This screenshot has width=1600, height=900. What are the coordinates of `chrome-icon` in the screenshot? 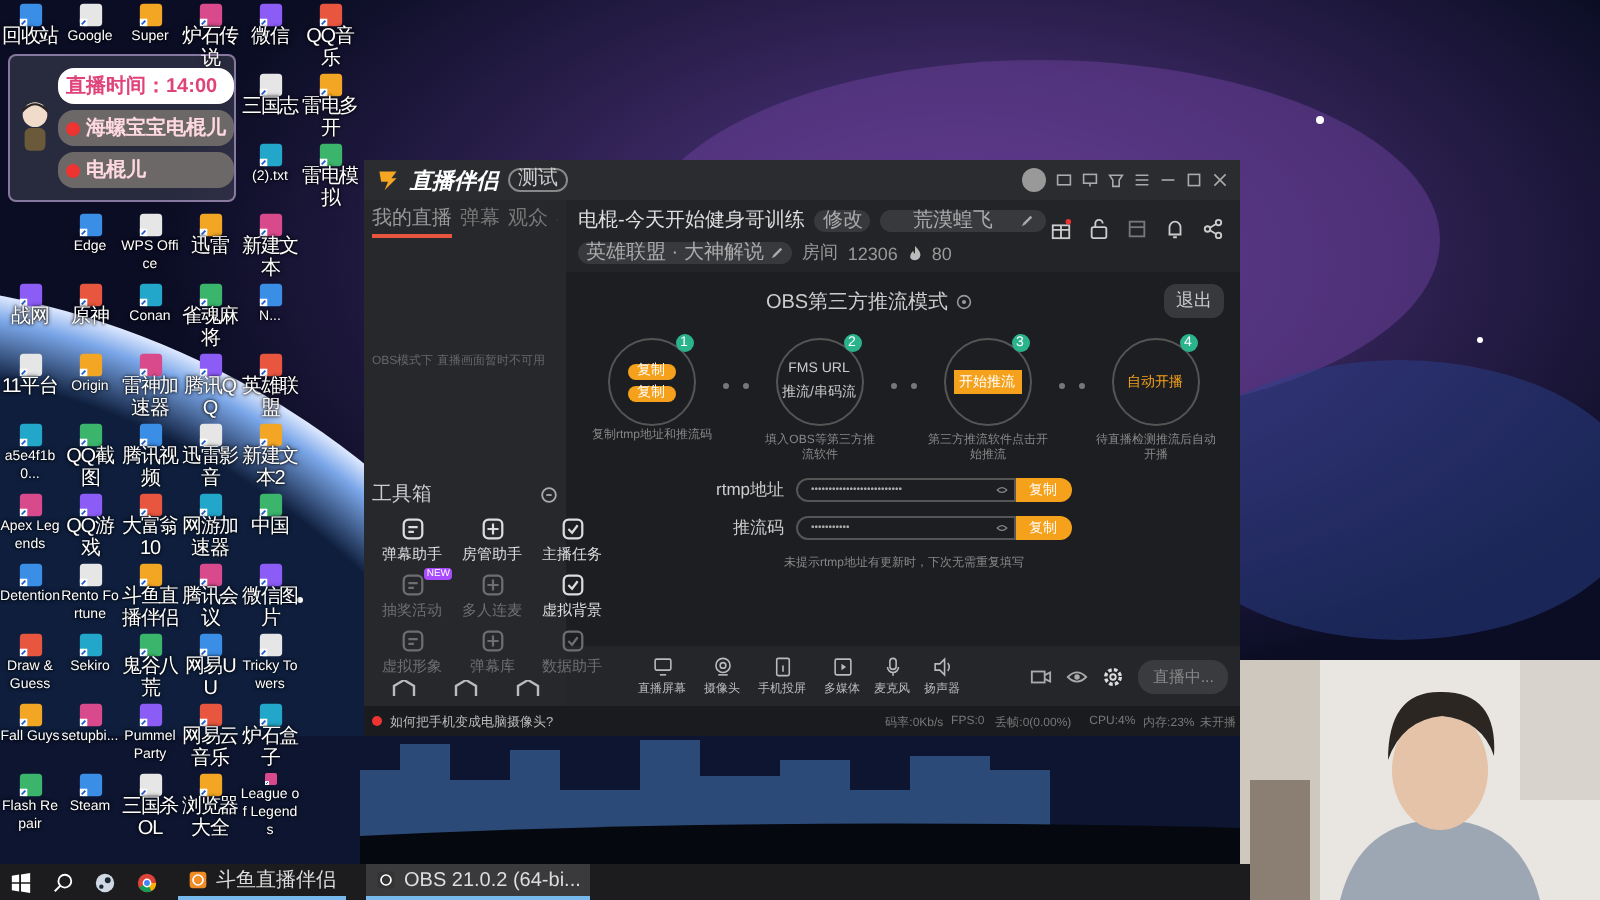 It's located at (147, 882).